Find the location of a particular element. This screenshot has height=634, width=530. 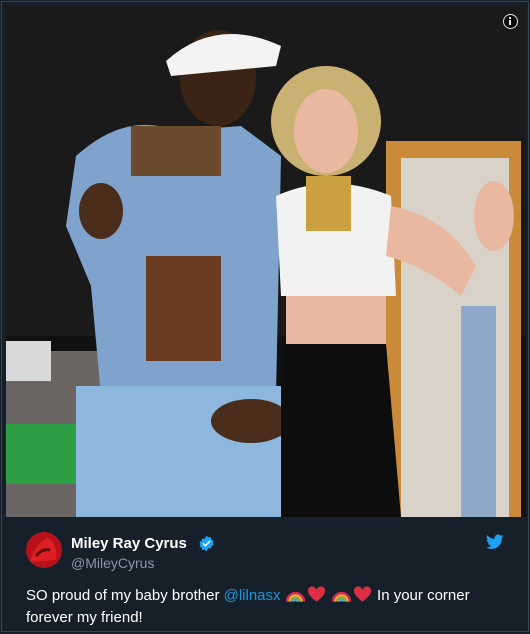

author-name: Miley Ray Cyrus is located at coordinates (129, 543).